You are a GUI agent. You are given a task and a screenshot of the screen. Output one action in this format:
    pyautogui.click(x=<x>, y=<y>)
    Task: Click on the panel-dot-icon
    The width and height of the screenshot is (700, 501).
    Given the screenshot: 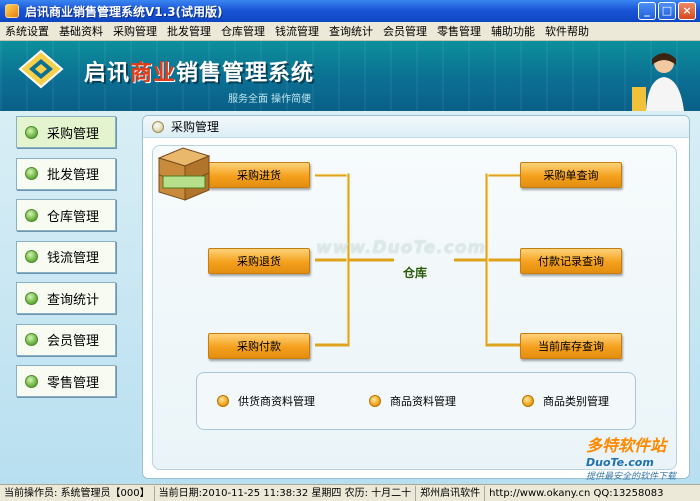 What is the action you would take?
    pyautogui.click(x=158, y=126)
    